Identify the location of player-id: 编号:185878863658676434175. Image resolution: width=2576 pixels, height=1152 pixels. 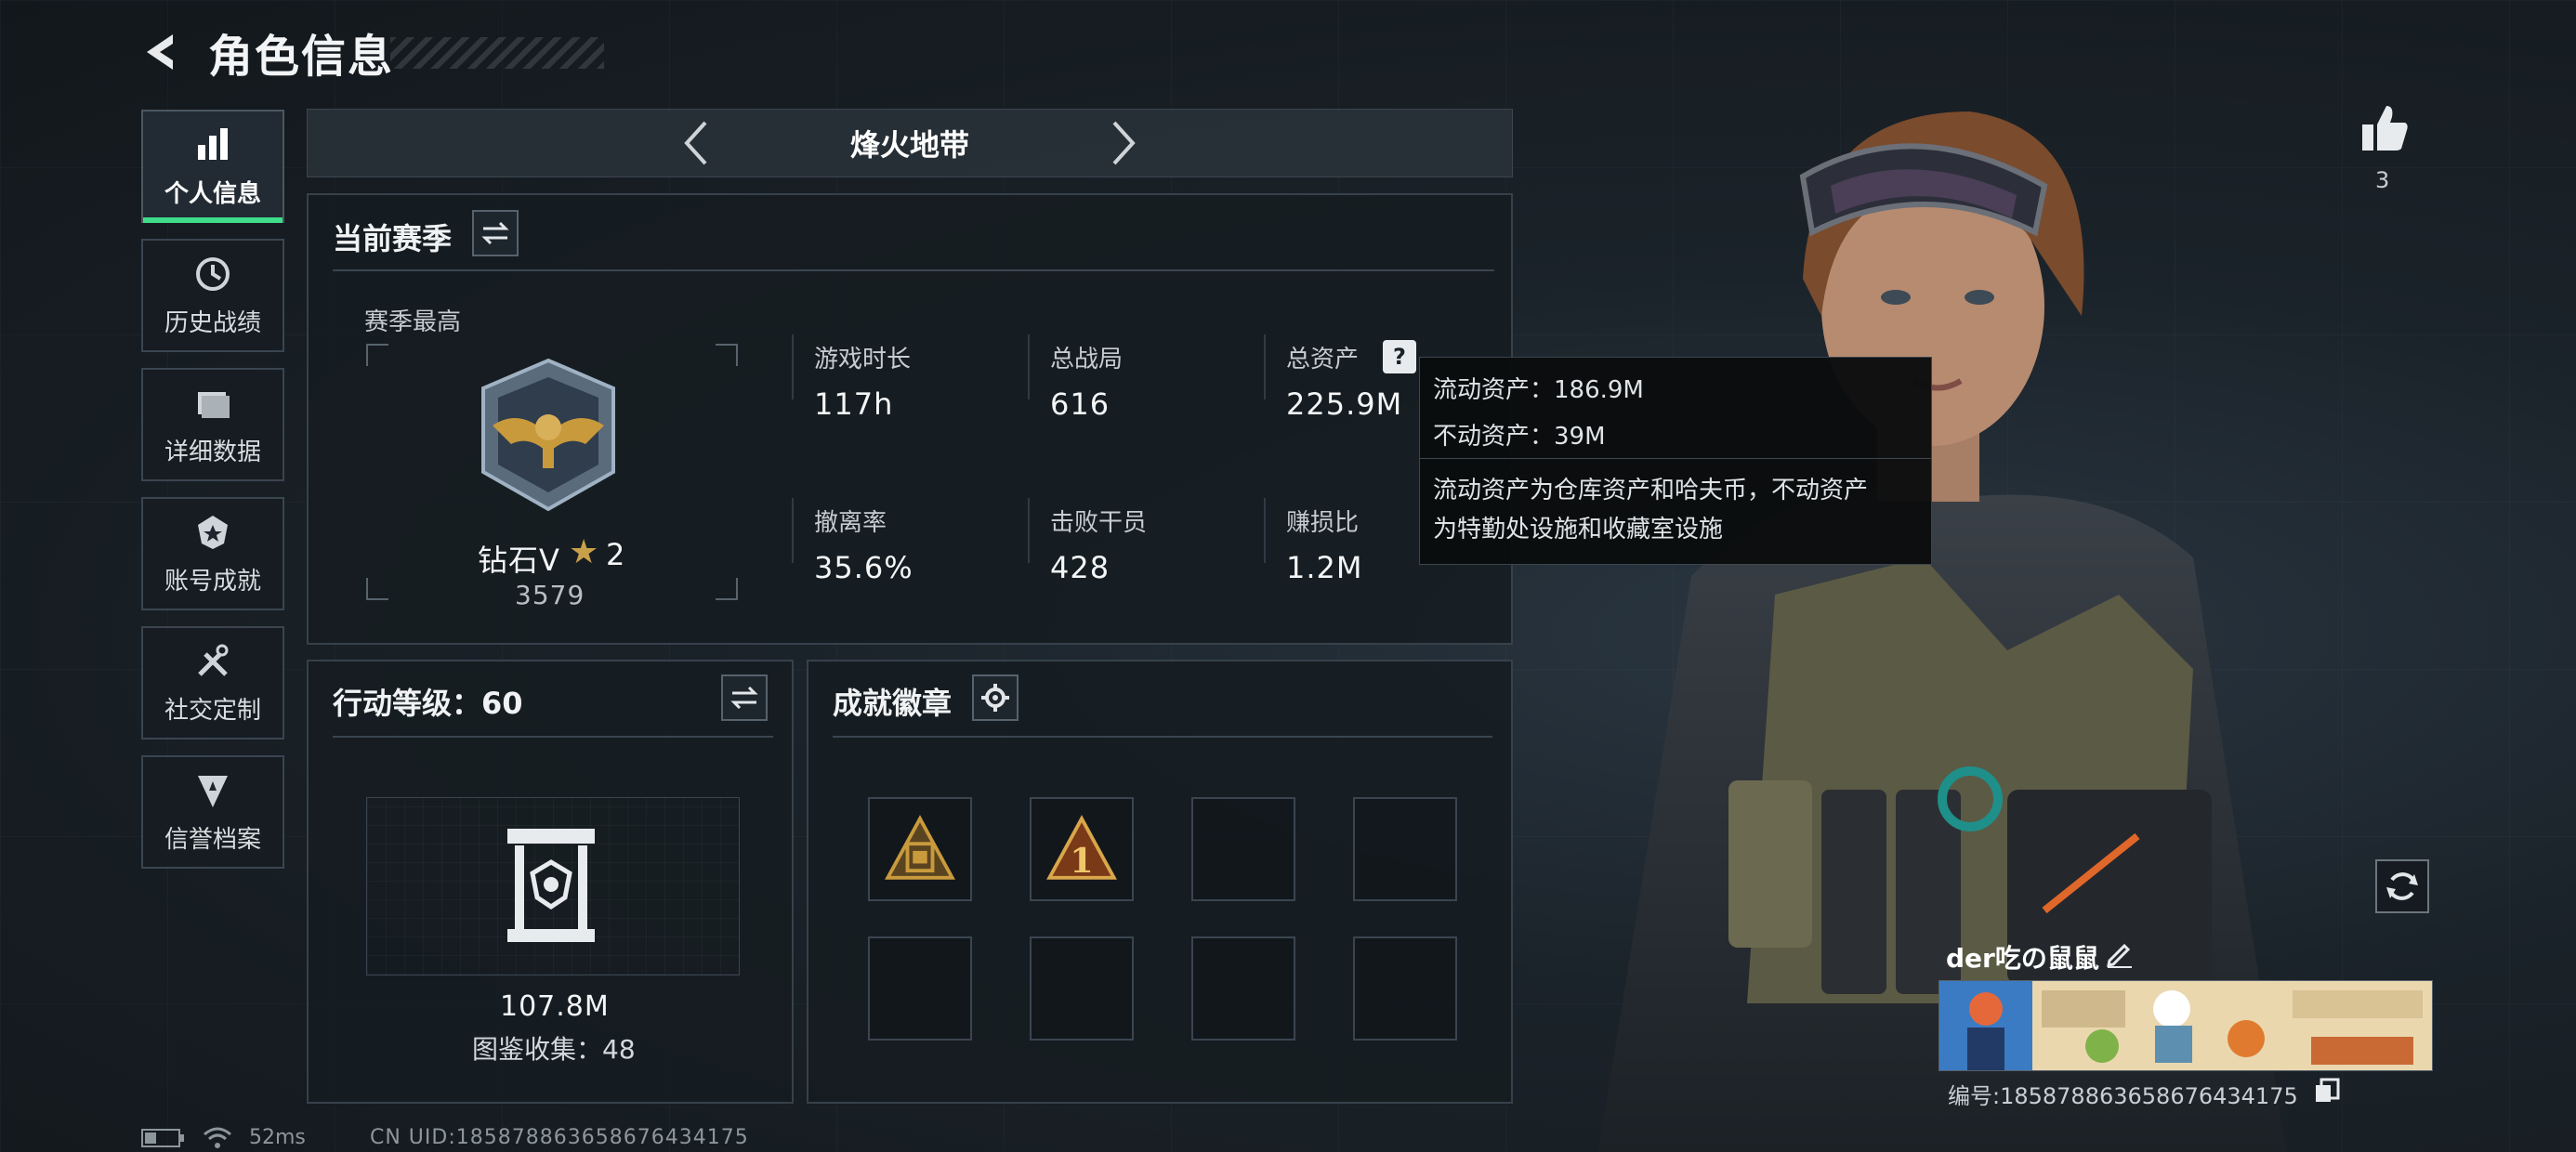
(2123, 1096).